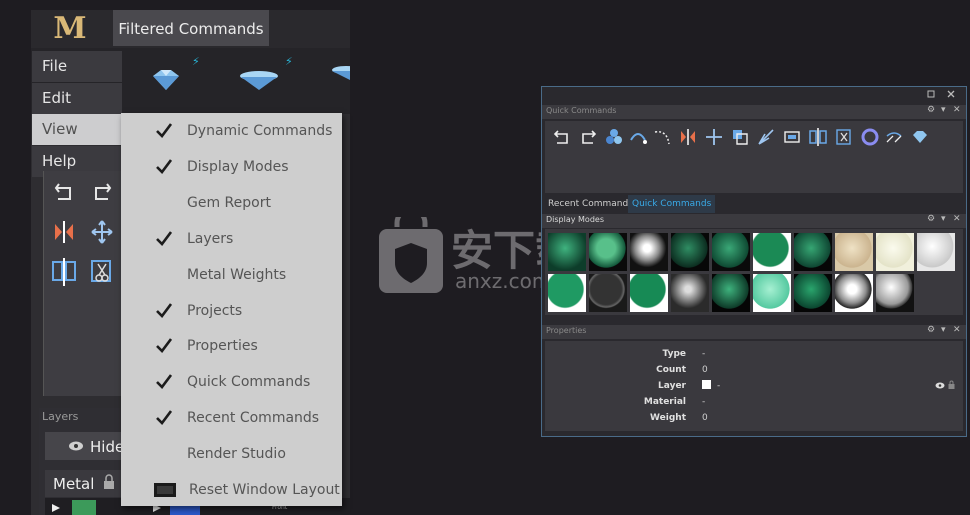  What do you see at coordinates (231, 240) in the screenshot?
I see `view-menu-item-layers: Layers` at bounding box center [231, 240].